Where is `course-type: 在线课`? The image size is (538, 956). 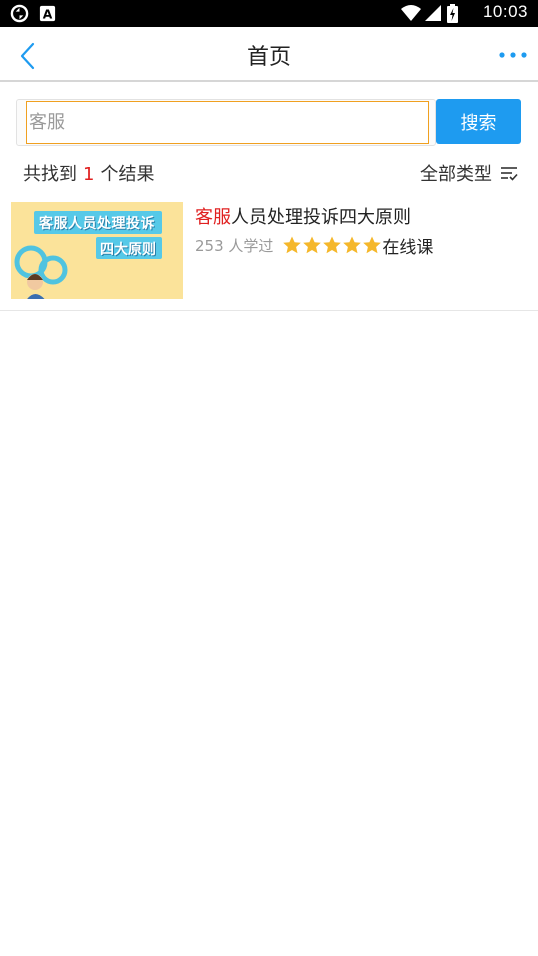 course-type: 在线课 is located at coordinates (408, 247).